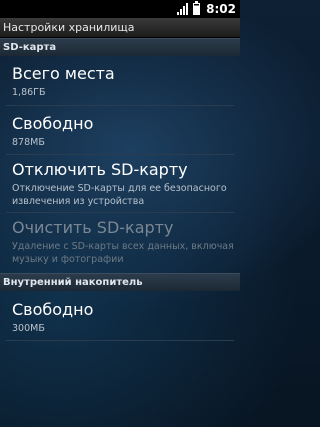 The height and width of the screenshot is (427, 320). Describe the element at coordinates (123, 317) in the screenshot. I see `internal-free-space-item: Свободно 300МБ` at that location.